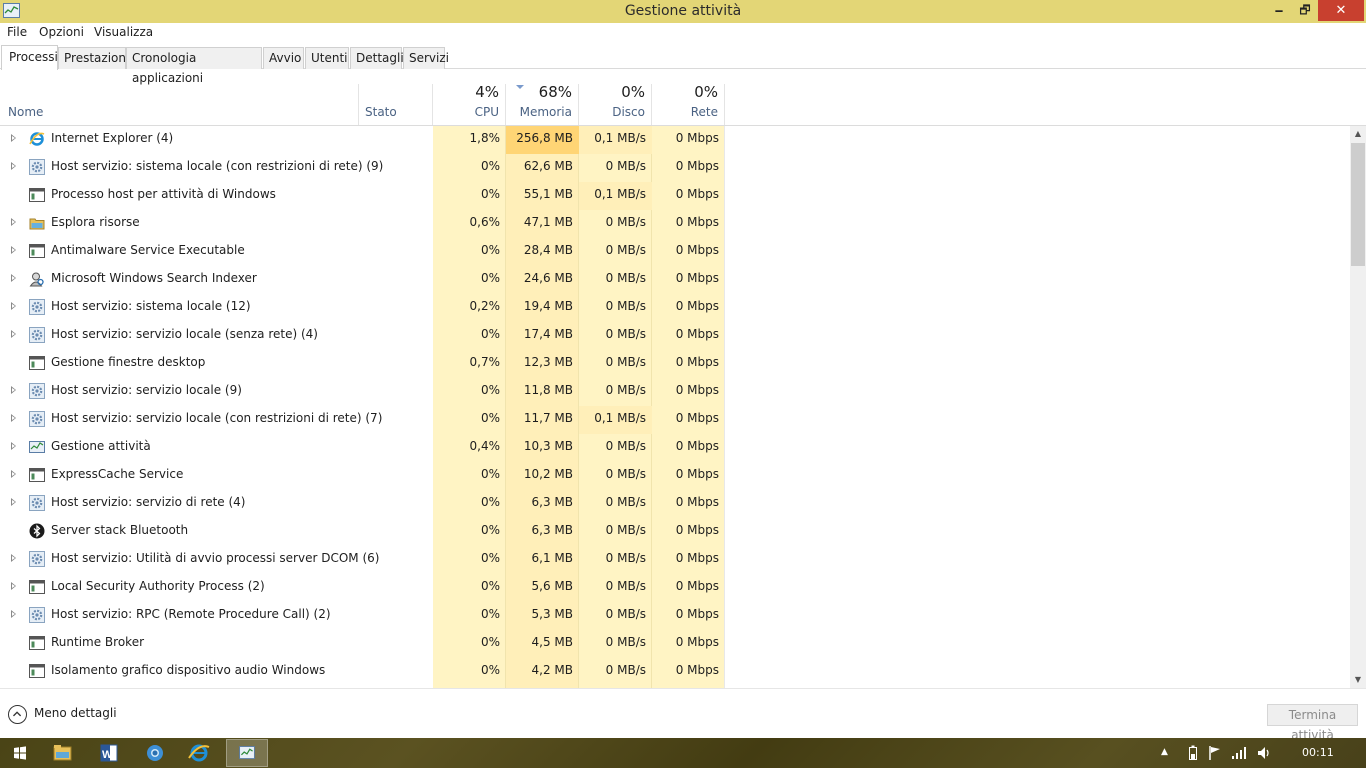 The image size is (1366, 770). Describe the element at coordinates (539, 112) in the screenshot. I see `column-memory-header: Memoria` at that location.